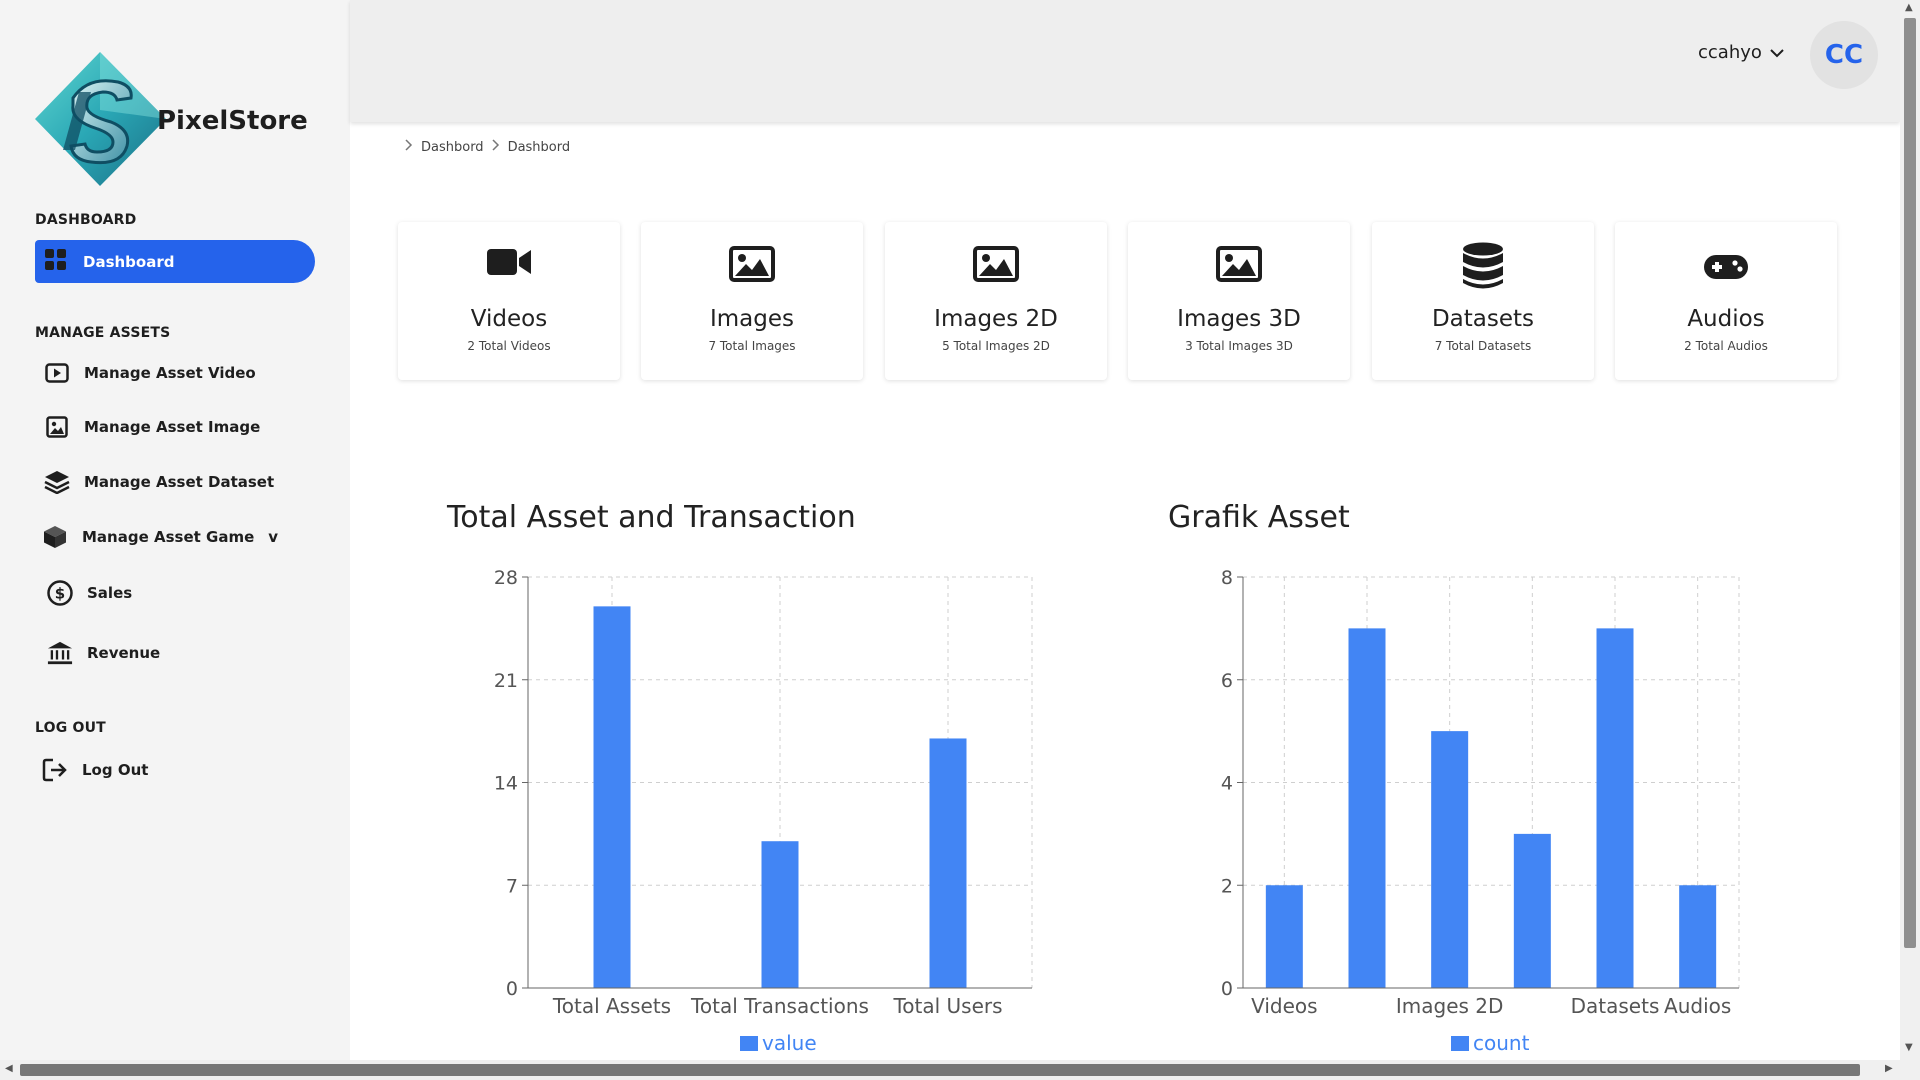  What do you see at coordinates (160, 537) in the screenshot?
I see `sidebar-item-manage-asset-game: Manage Asset Game v` at bounding box center [160, 537].